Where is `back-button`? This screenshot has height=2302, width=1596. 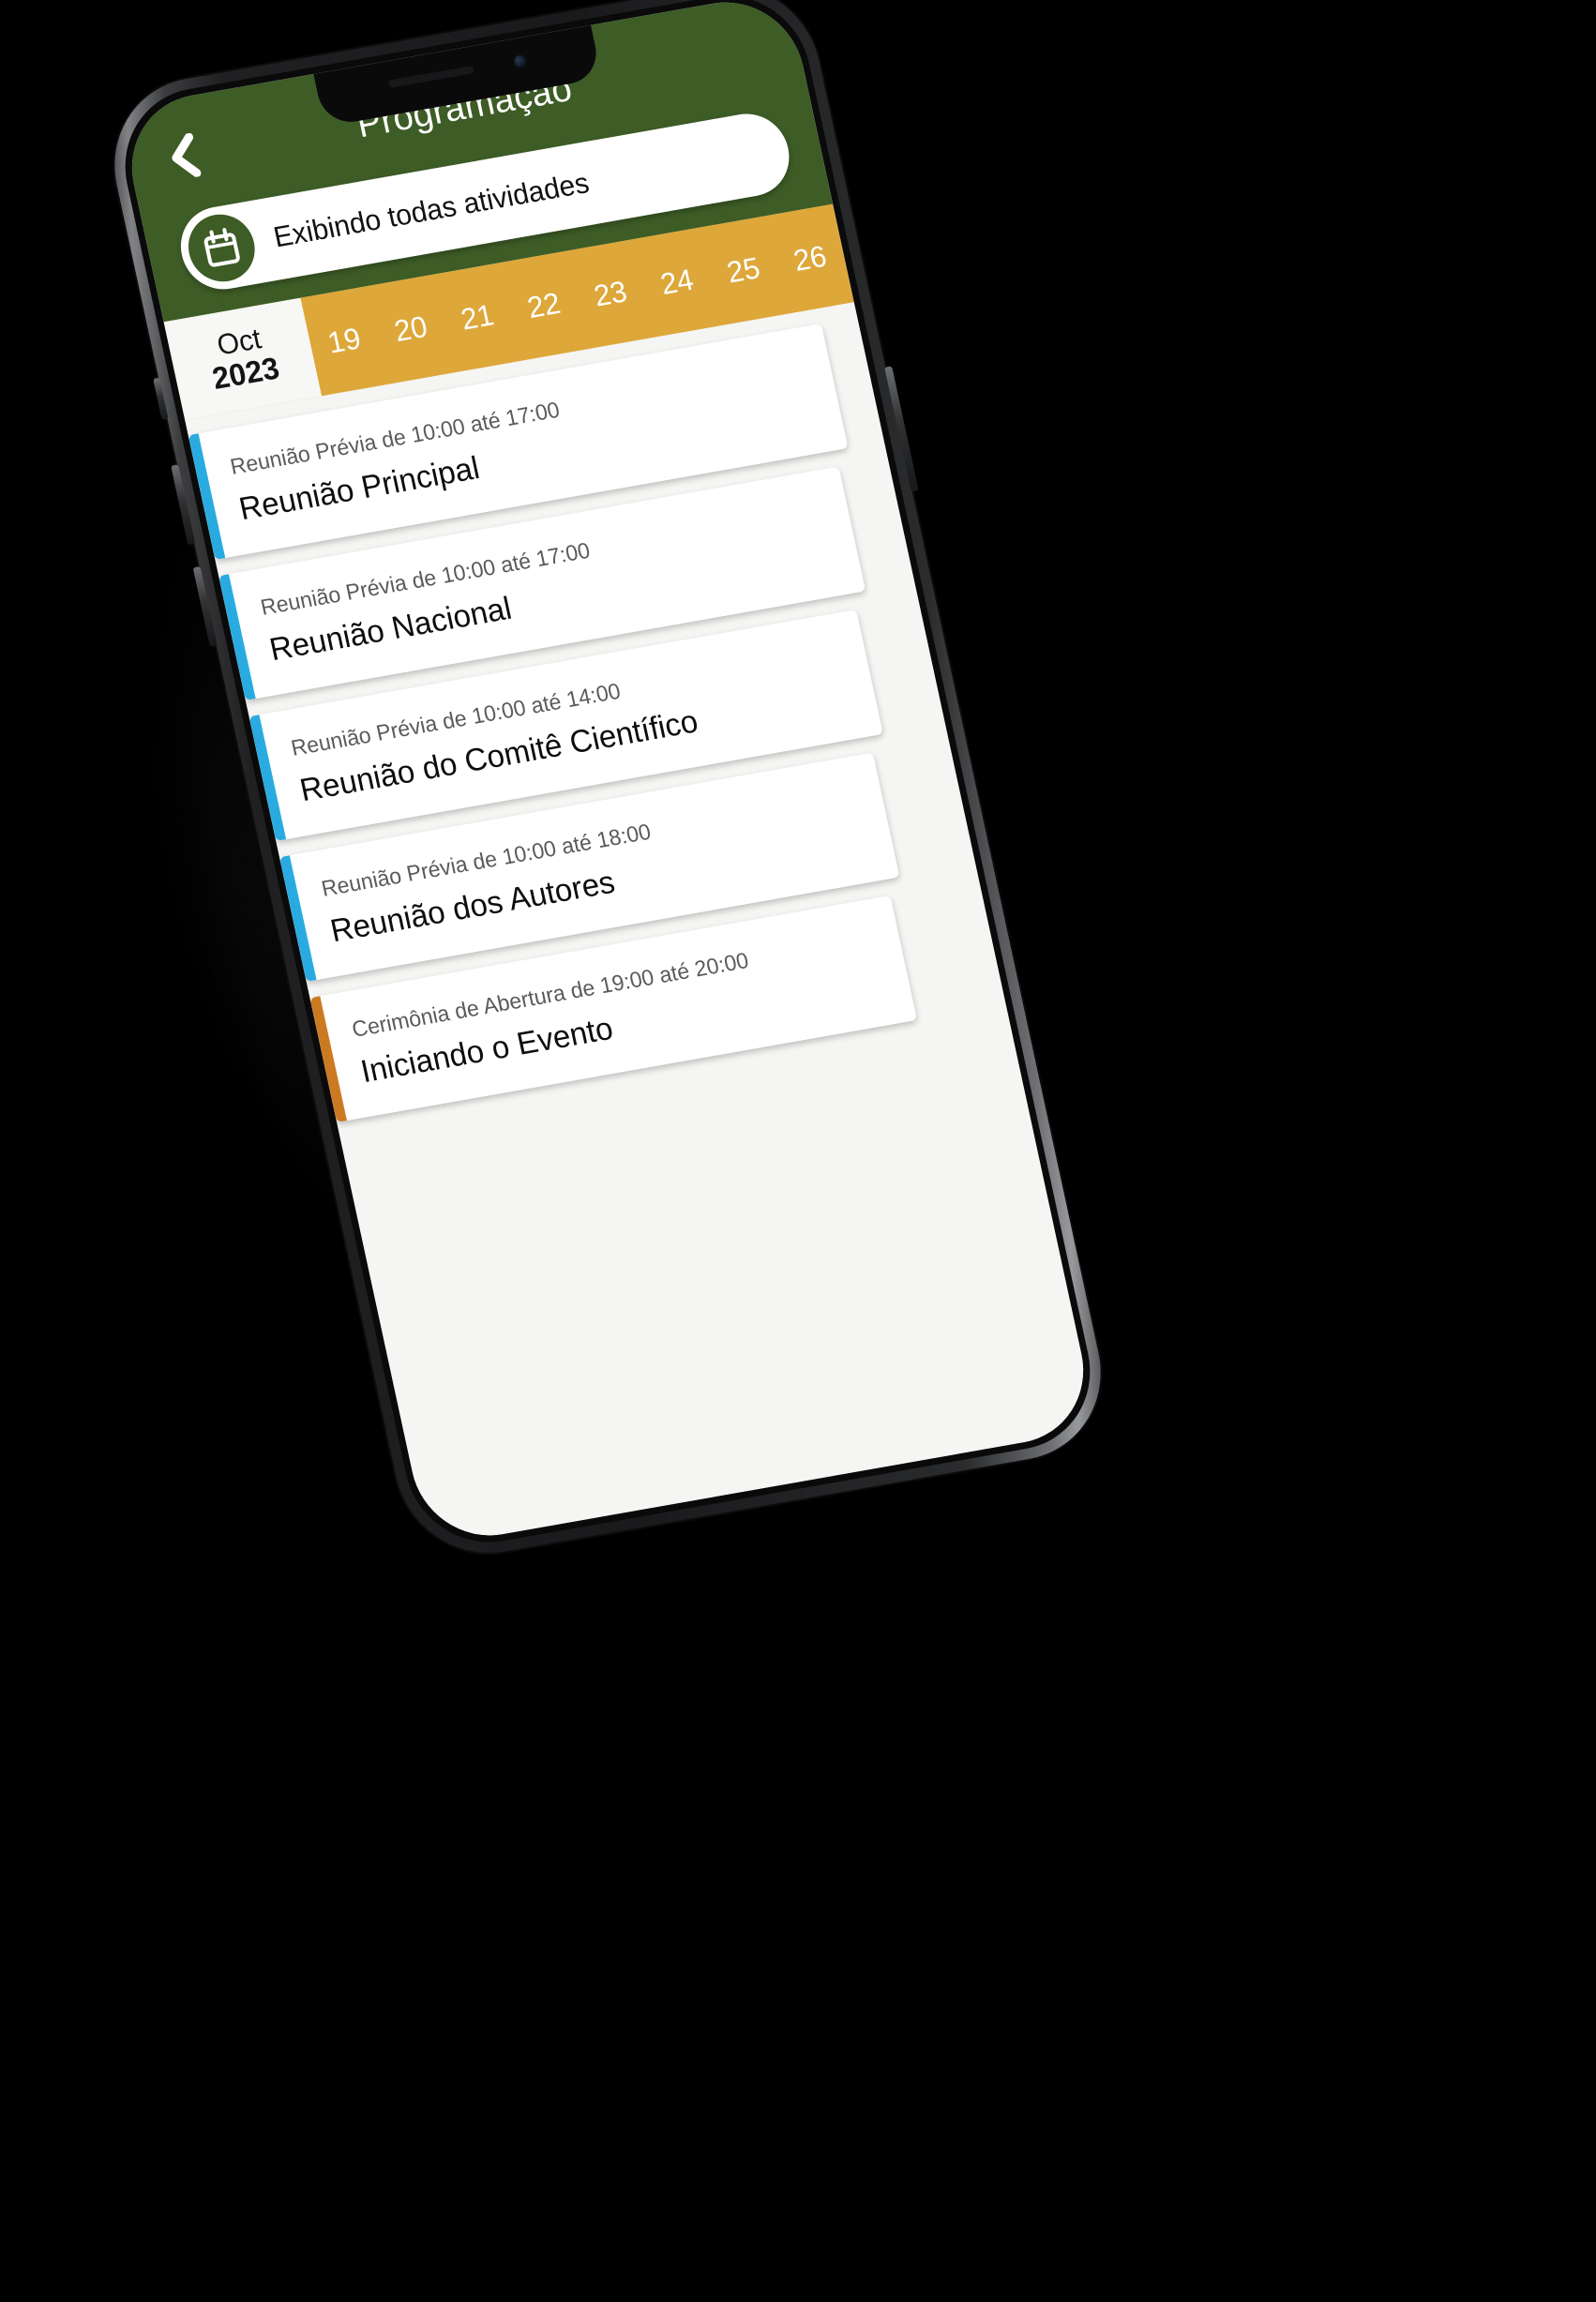 back-button is located at coordinates (184, 157).